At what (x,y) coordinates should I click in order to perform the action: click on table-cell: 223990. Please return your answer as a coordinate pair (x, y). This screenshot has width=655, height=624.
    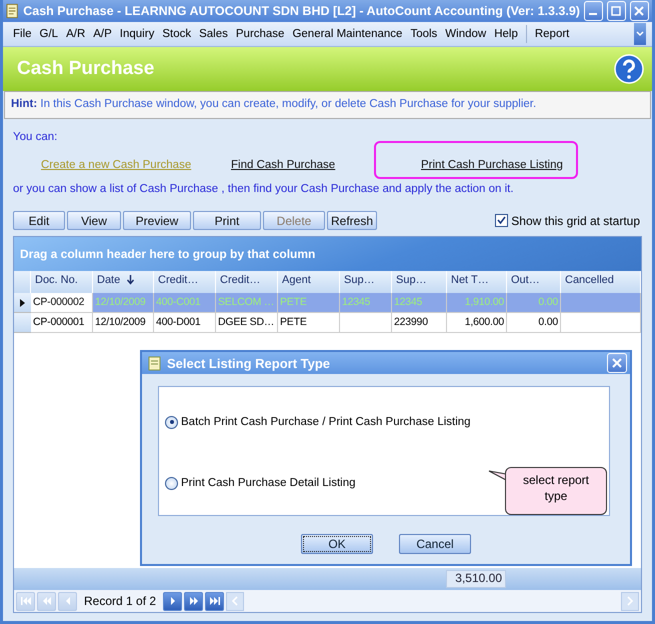
    Looking at the image, I should click on (419, 323).